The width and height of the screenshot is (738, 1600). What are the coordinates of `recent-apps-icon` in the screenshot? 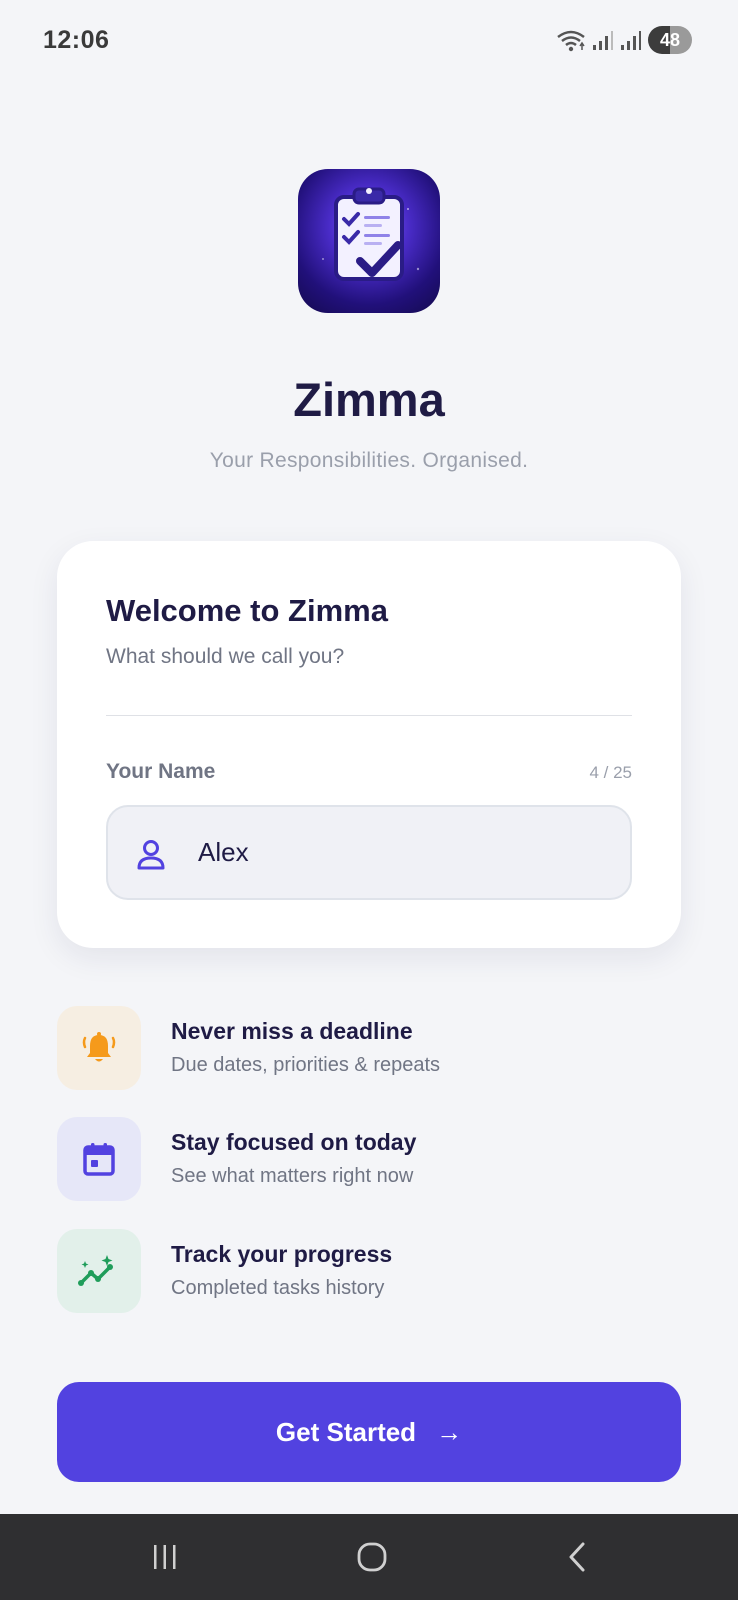 It's located at (165, 1557).